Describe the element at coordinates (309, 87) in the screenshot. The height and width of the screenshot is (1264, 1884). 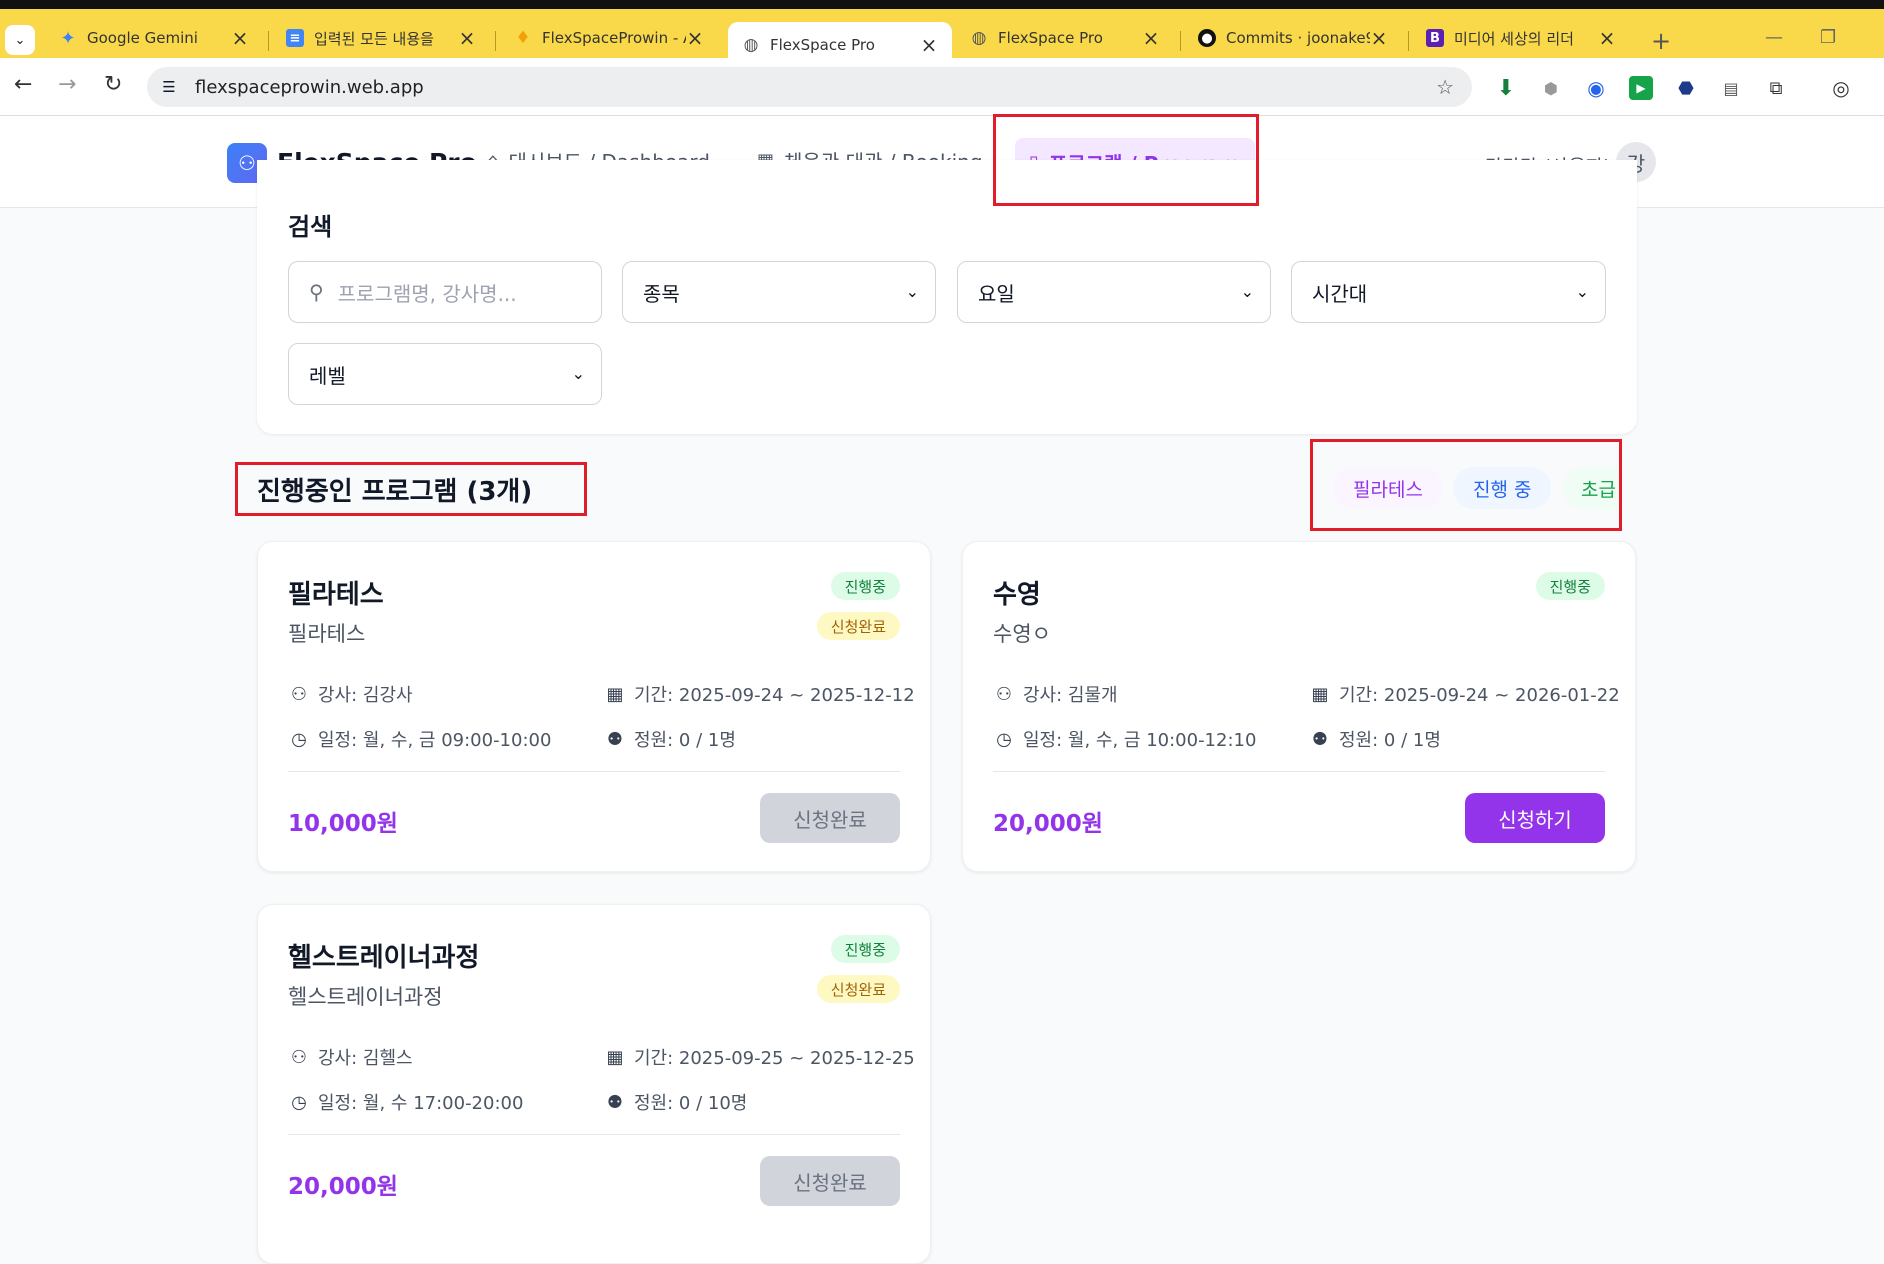
I see `url-text: flexspaceprowin.web.app` at that location.